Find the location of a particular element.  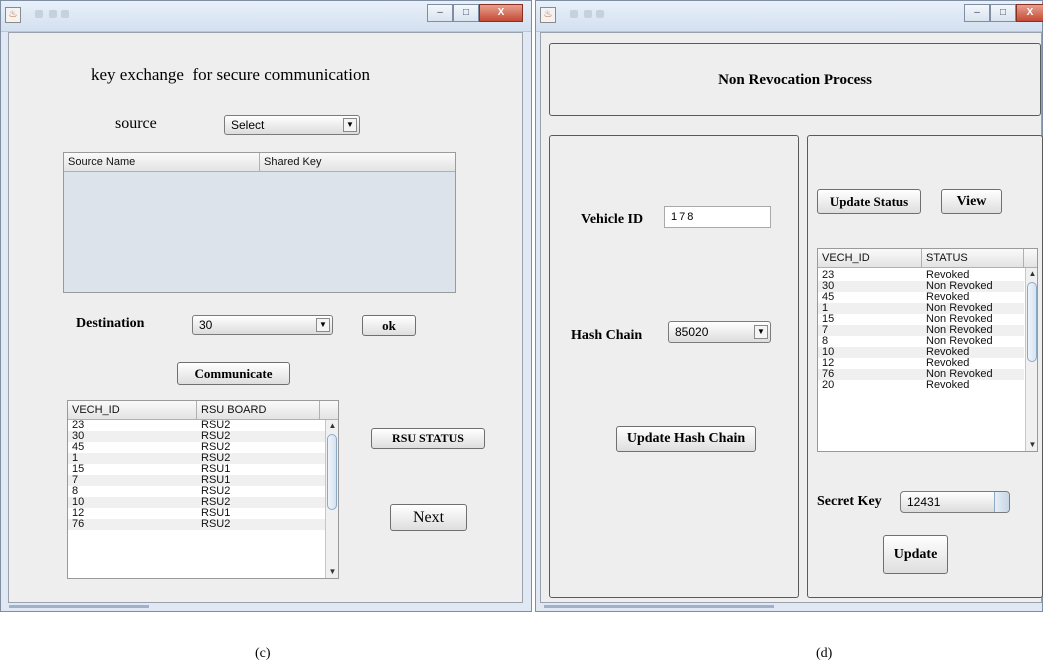

secret-key-value: 12431 is located at coordinates (924, 502).